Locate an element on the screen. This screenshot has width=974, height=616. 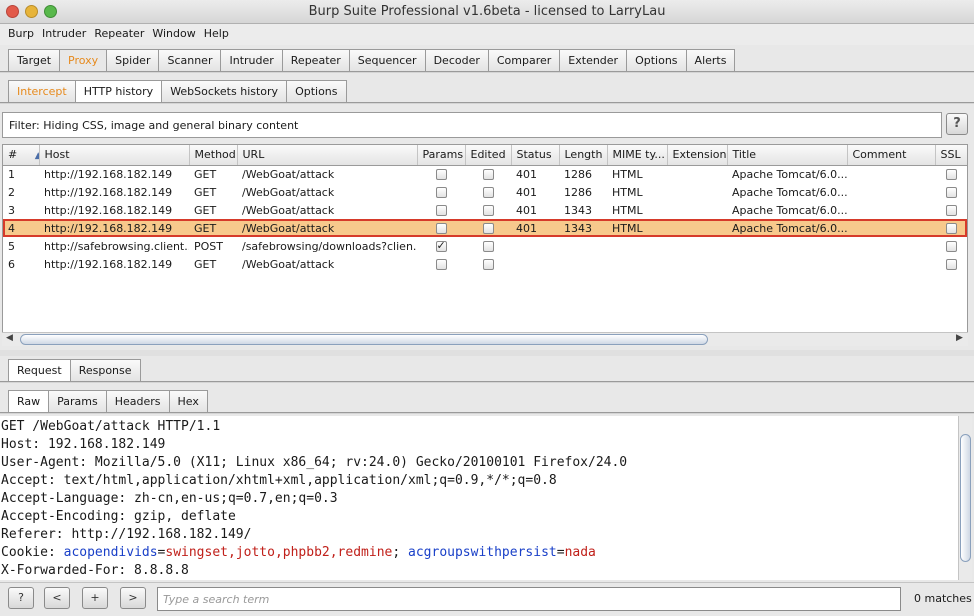
vertical-scroll-thumb is located at coordinates (965, 498).